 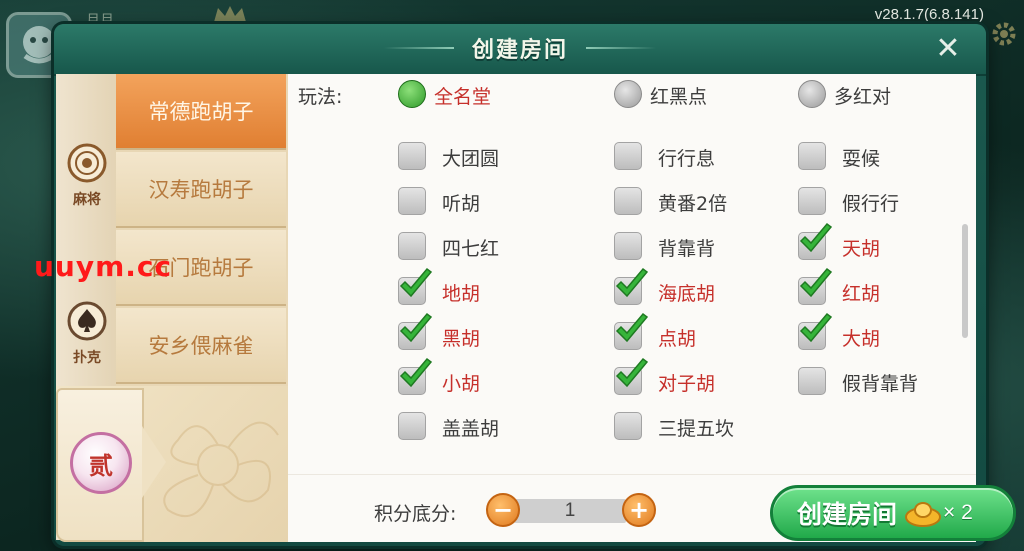 What do you see at coordinates (461, 384) in the screenshot?
I see `rule-label: 小胡` at bounding box center [461, 384].